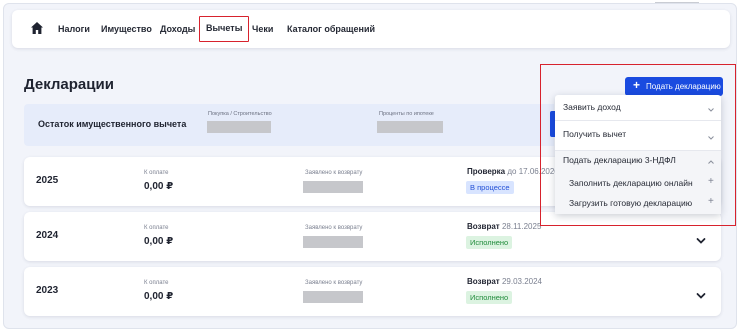  I want to click on mortgage-value-redacted, so click(410, 127).